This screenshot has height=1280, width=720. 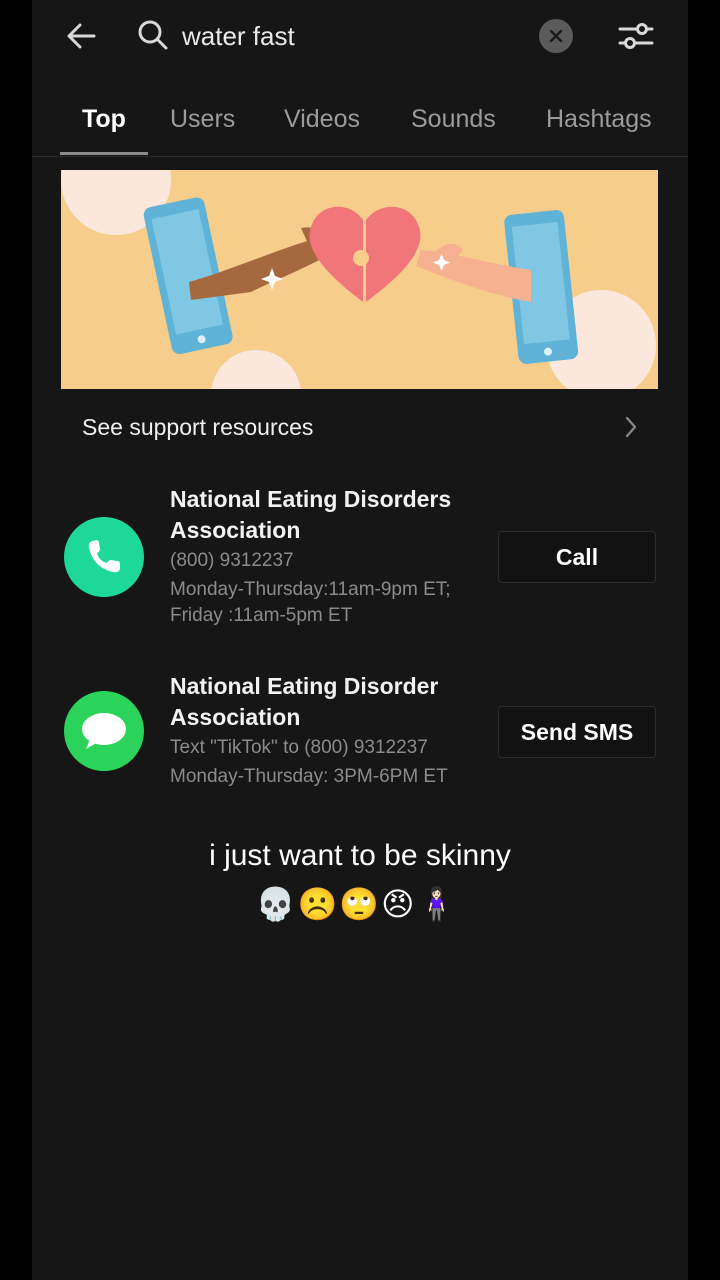 What do you see at coordinates (360, 40) in the screenshot?
I see `search-bar: water fast` at bounding box center [360, 40].